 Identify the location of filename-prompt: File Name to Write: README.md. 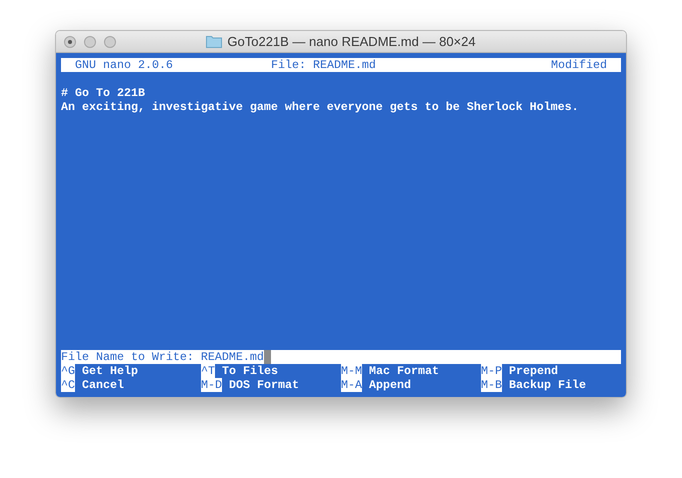
(341, 357).